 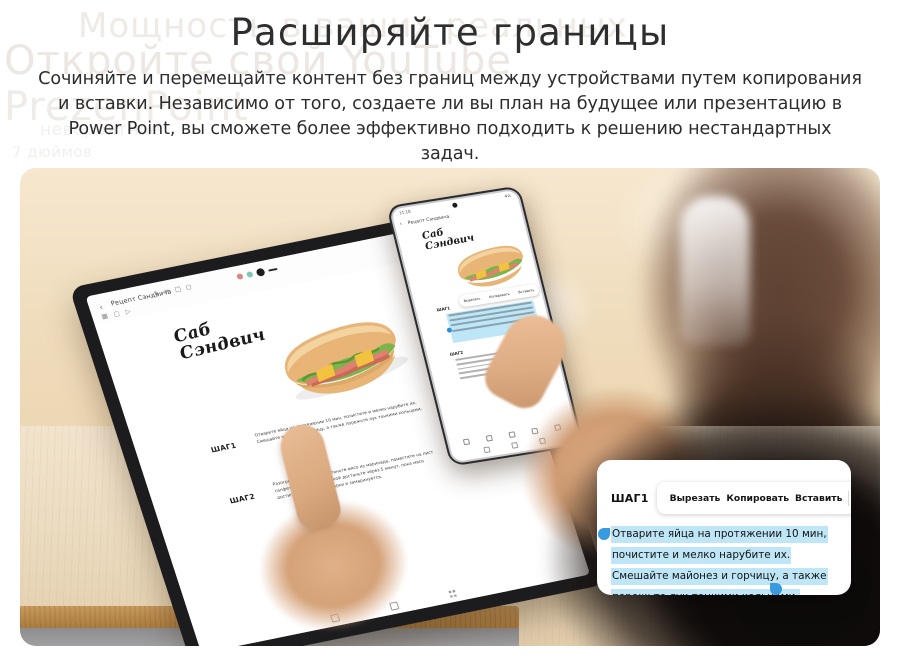 I want to click on phone-app-title: Рецепт Сэндвича, so click(x=429, y=220).